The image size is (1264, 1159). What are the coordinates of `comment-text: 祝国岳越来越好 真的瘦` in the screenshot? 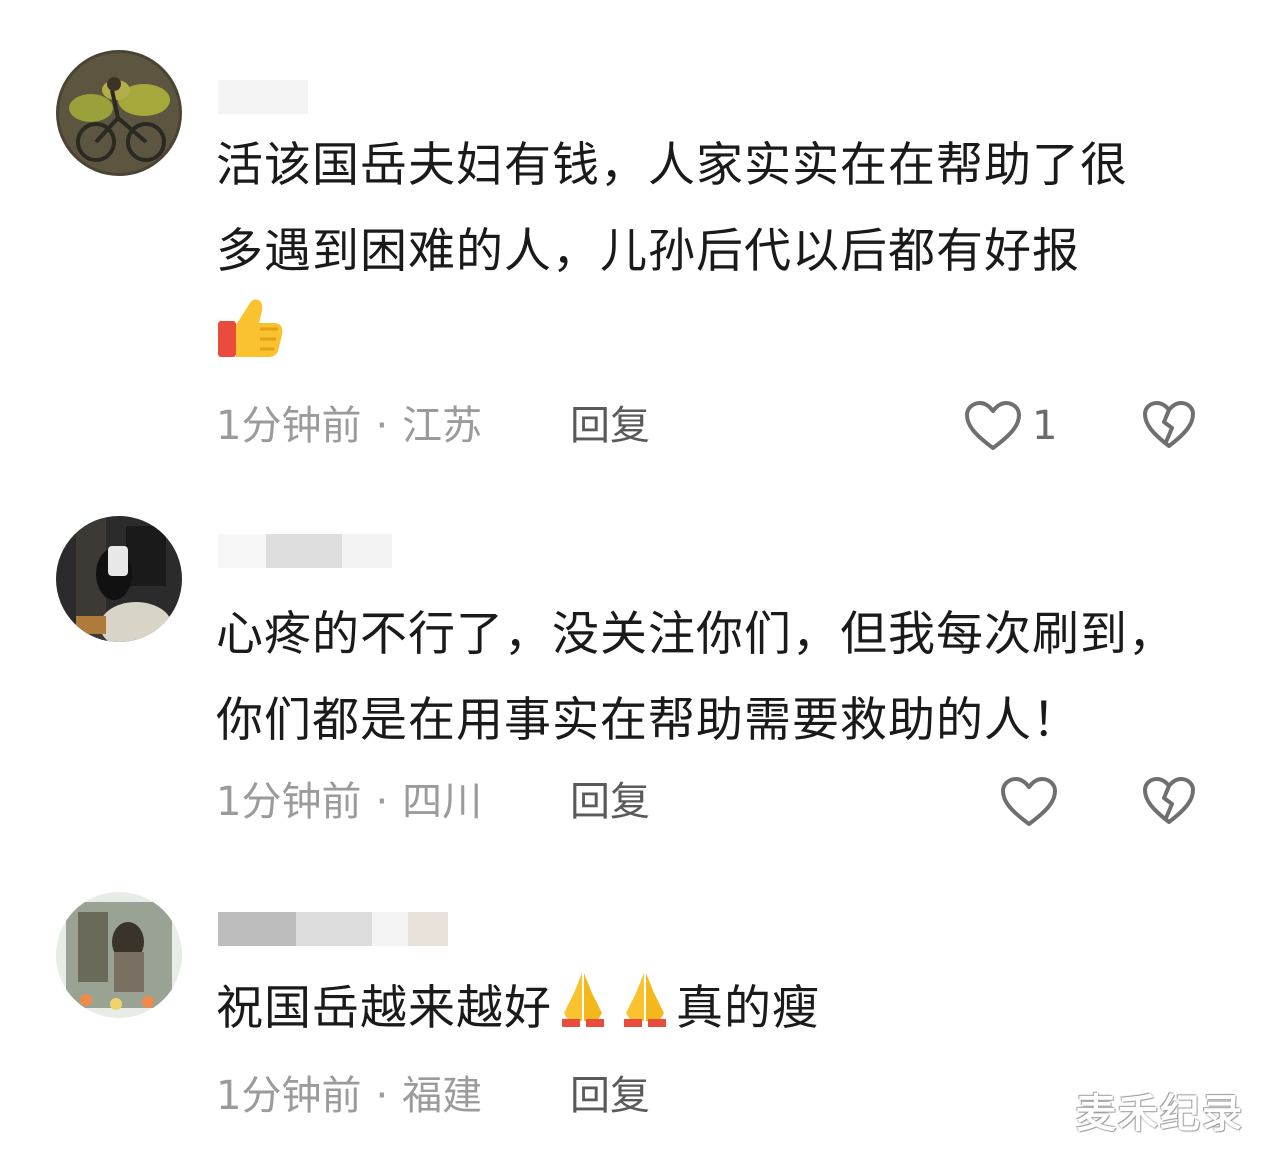 It's located at (548, 1009).